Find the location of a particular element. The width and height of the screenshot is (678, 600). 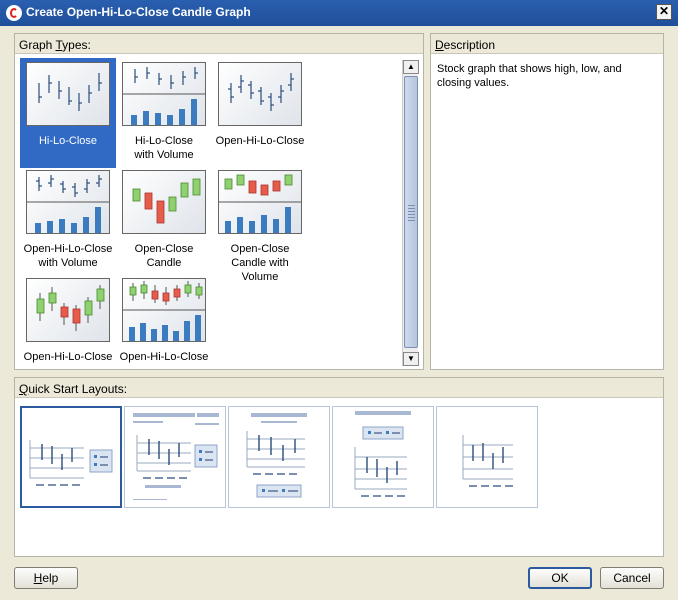

graph-type-label: Open-Close Candle is located at coordinates (164, 256).